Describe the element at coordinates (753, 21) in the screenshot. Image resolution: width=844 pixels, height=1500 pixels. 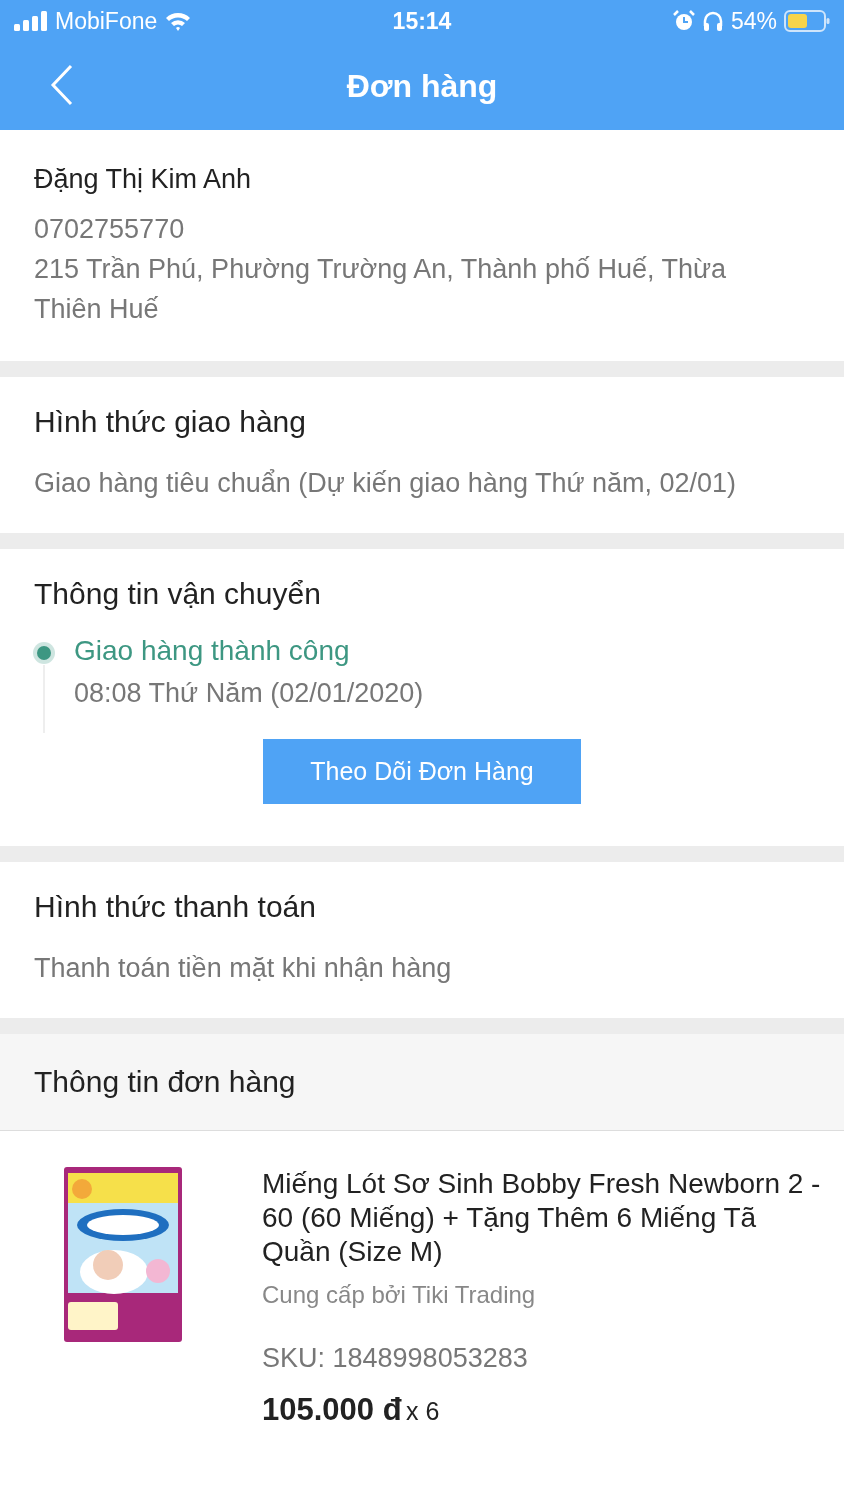
I see `battery-percent: 54%` at that location.